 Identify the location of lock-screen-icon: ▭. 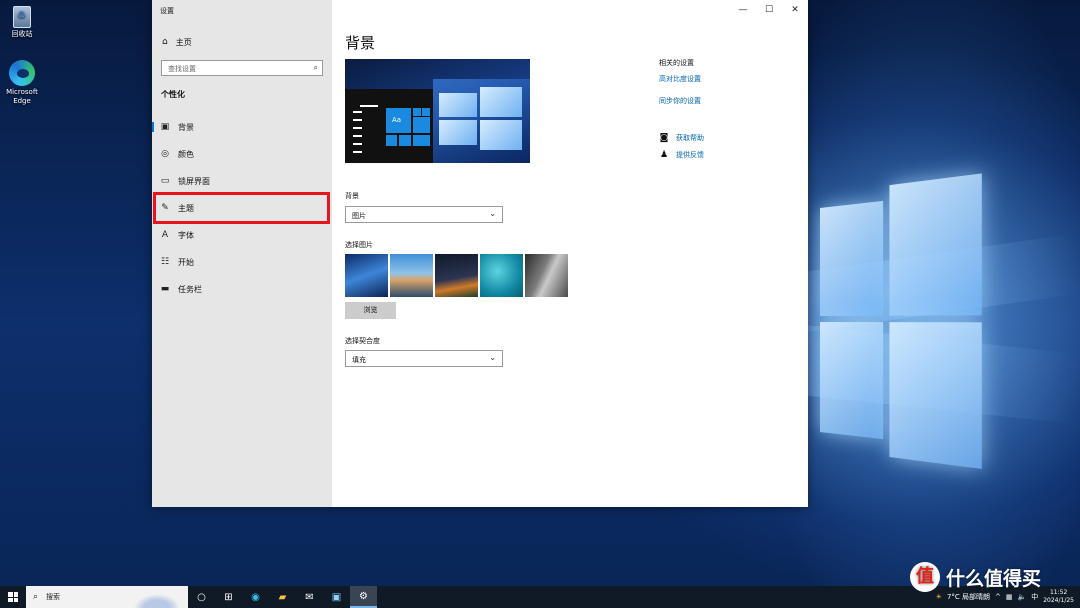
(165, 181).